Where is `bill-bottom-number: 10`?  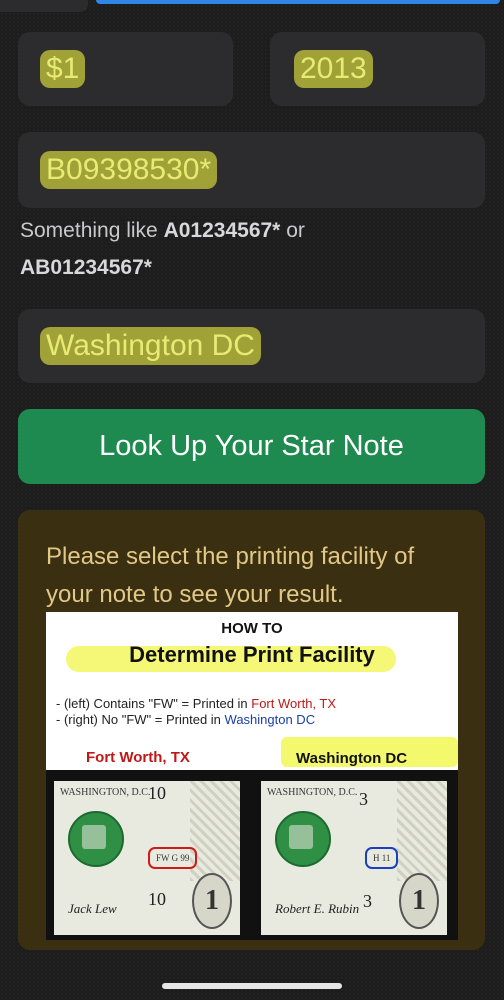 bill-bottom-number: 10 is located at coordinates (157, 899).